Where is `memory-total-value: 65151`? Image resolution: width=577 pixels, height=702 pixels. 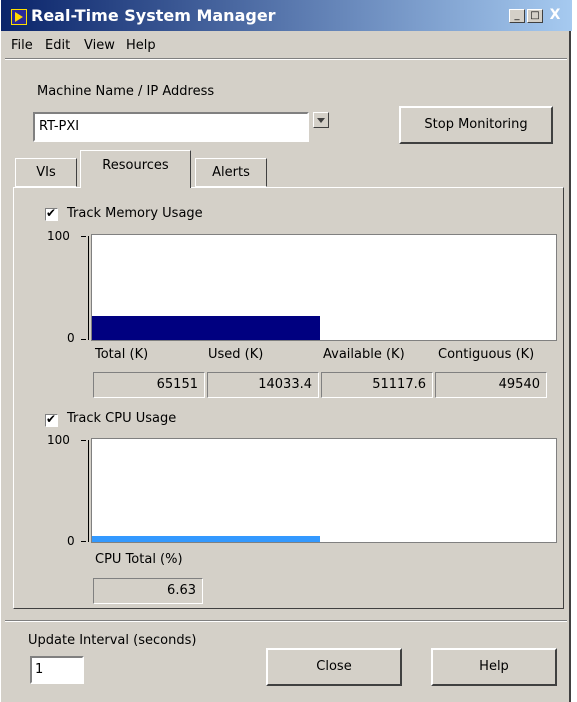
memory-total-value: 65151 is located at coordinates (149, 385).